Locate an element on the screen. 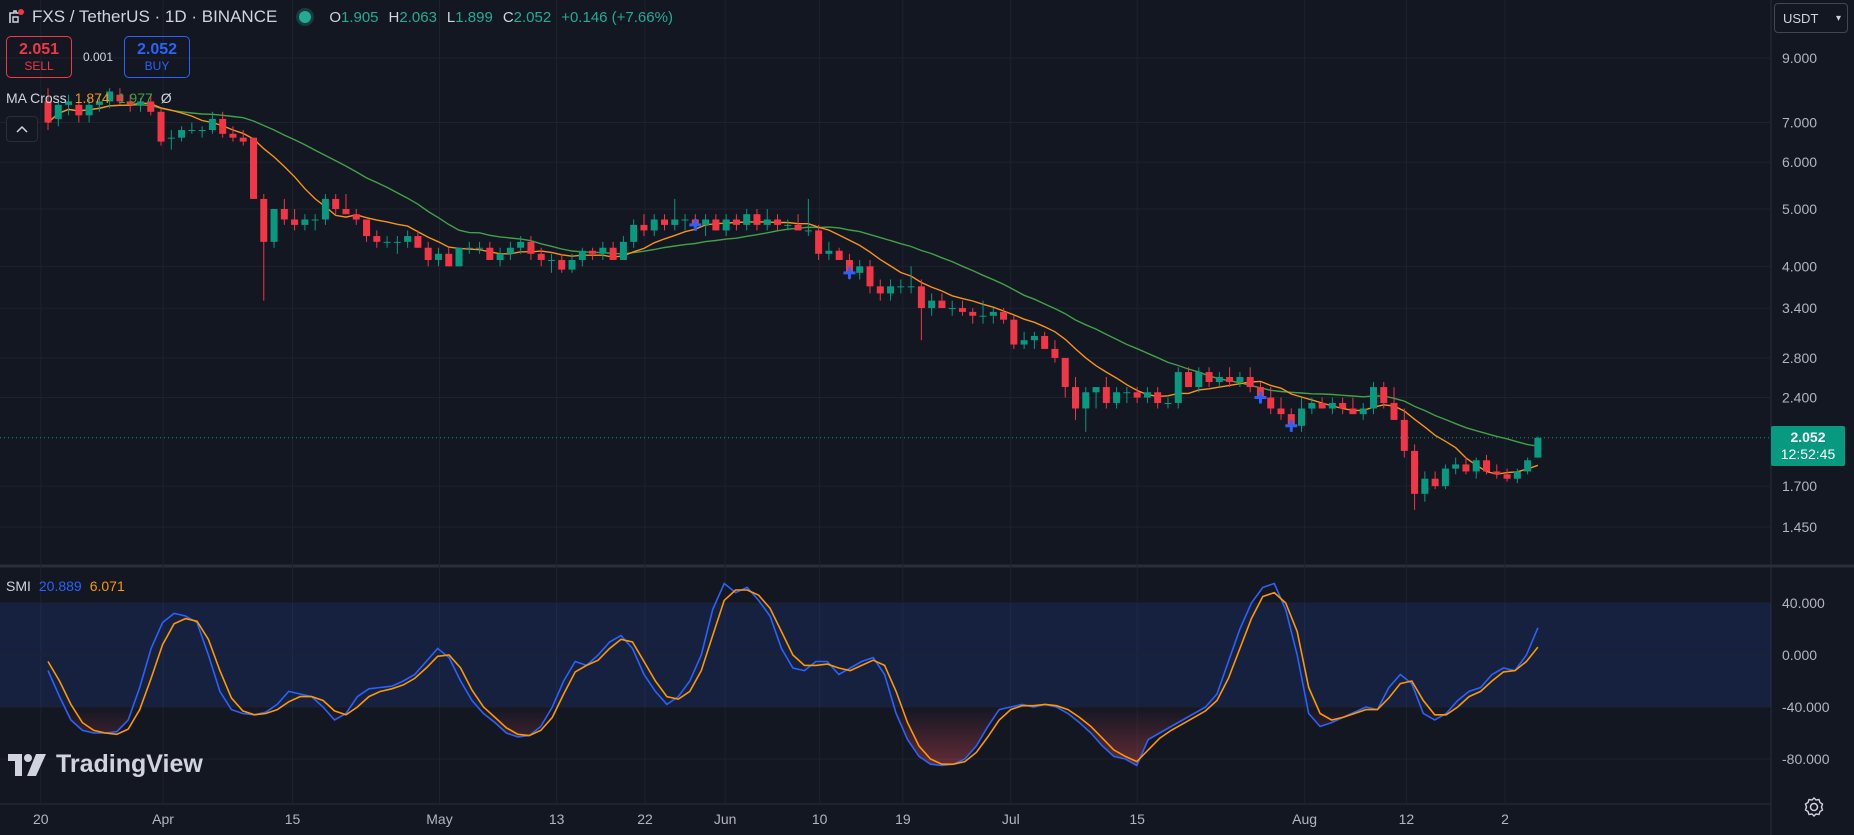 This screenshot has width=1854, height=835. settings-gear-icon is located at coordinates (1814, 807).